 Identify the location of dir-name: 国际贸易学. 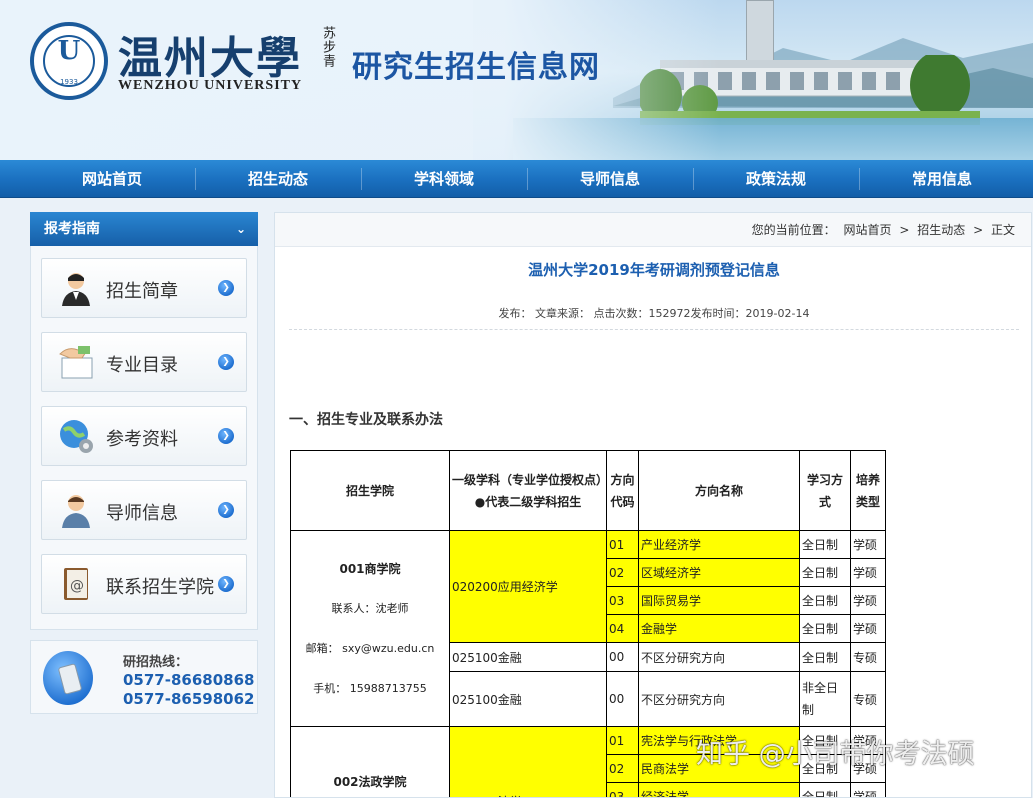
(719, 600).